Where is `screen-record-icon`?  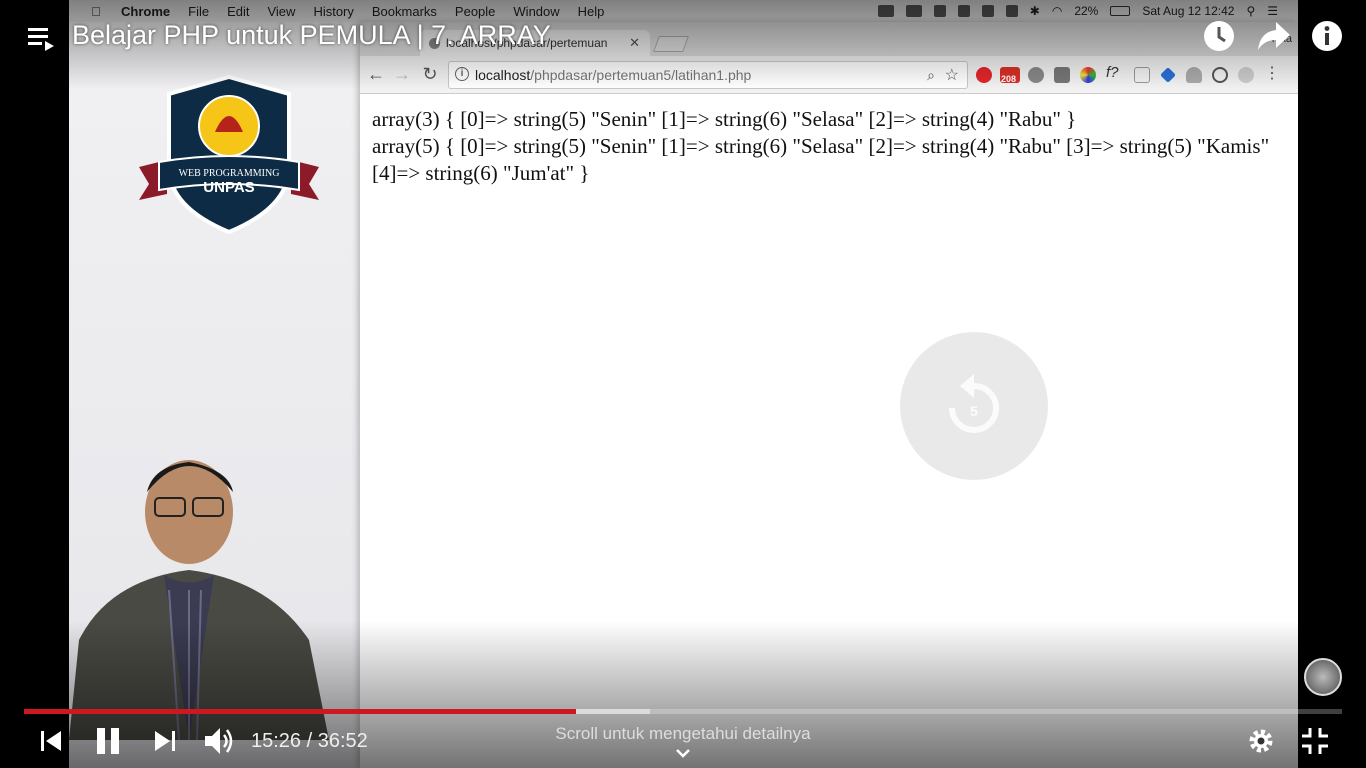
screen-record-icon is located at coordinates (885, 11).